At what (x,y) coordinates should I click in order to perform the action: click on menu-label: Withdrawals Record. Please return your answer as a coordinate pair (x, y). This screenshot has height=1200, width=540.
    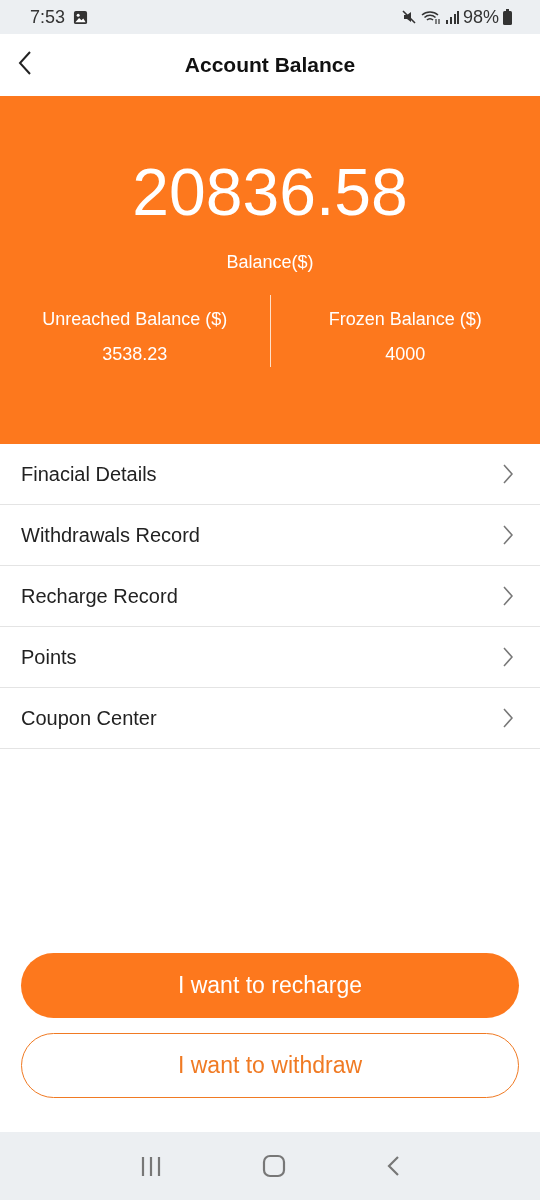
    Looking at the image, I should click on (110, 535).